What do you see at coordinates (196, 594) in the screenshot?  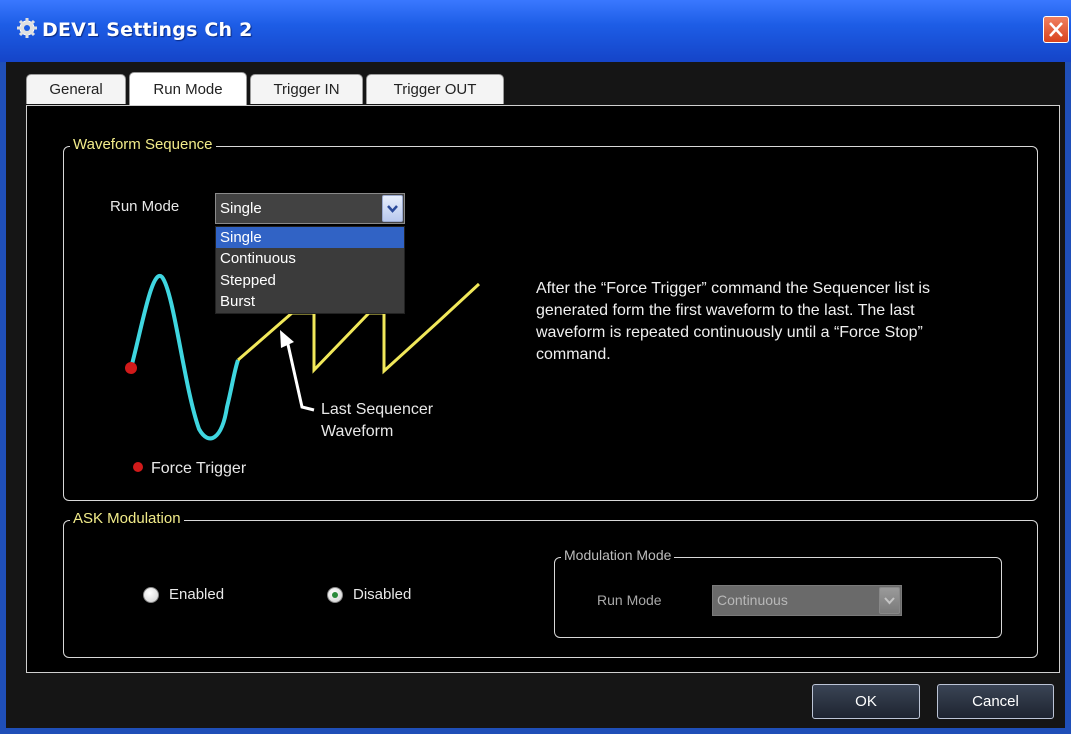 I see `enabled-label: Enabled` at bounding box center [196, 594].